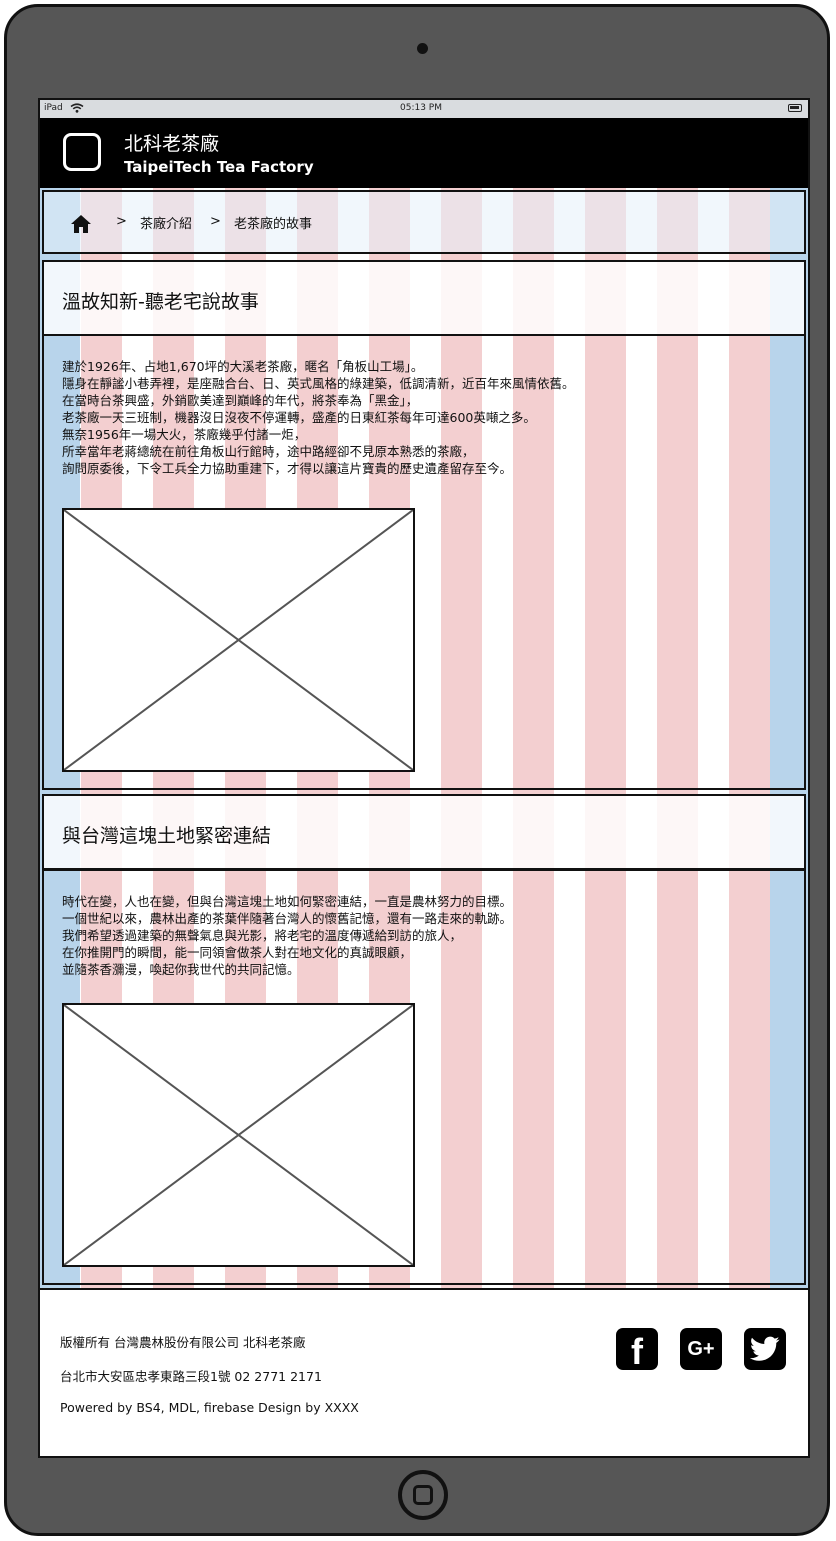 The image size is (836, 1541). I want to click on paragraph-line: 並隨茶香瀰漫，喚起你我世代的共同記憶。, so click(181, 969).